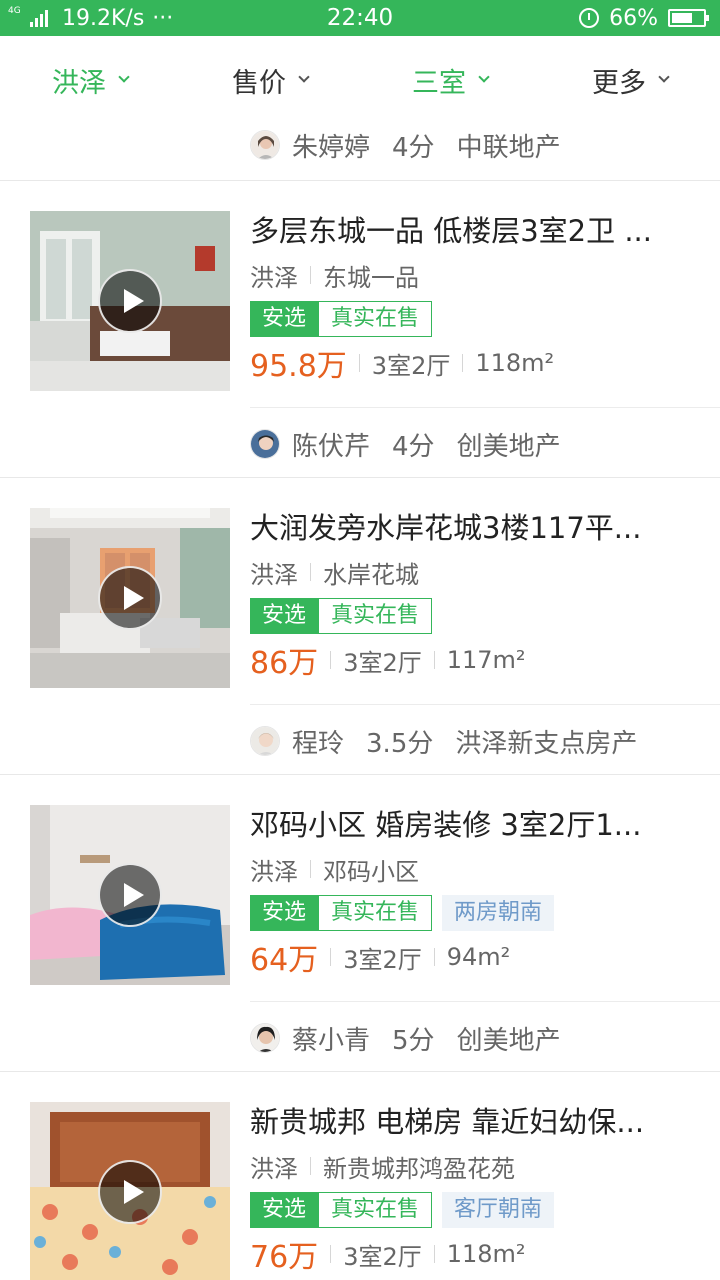  Describe the element at coordinates (163, 18) in the screenshot. I see `more-dots: ···` at that location.